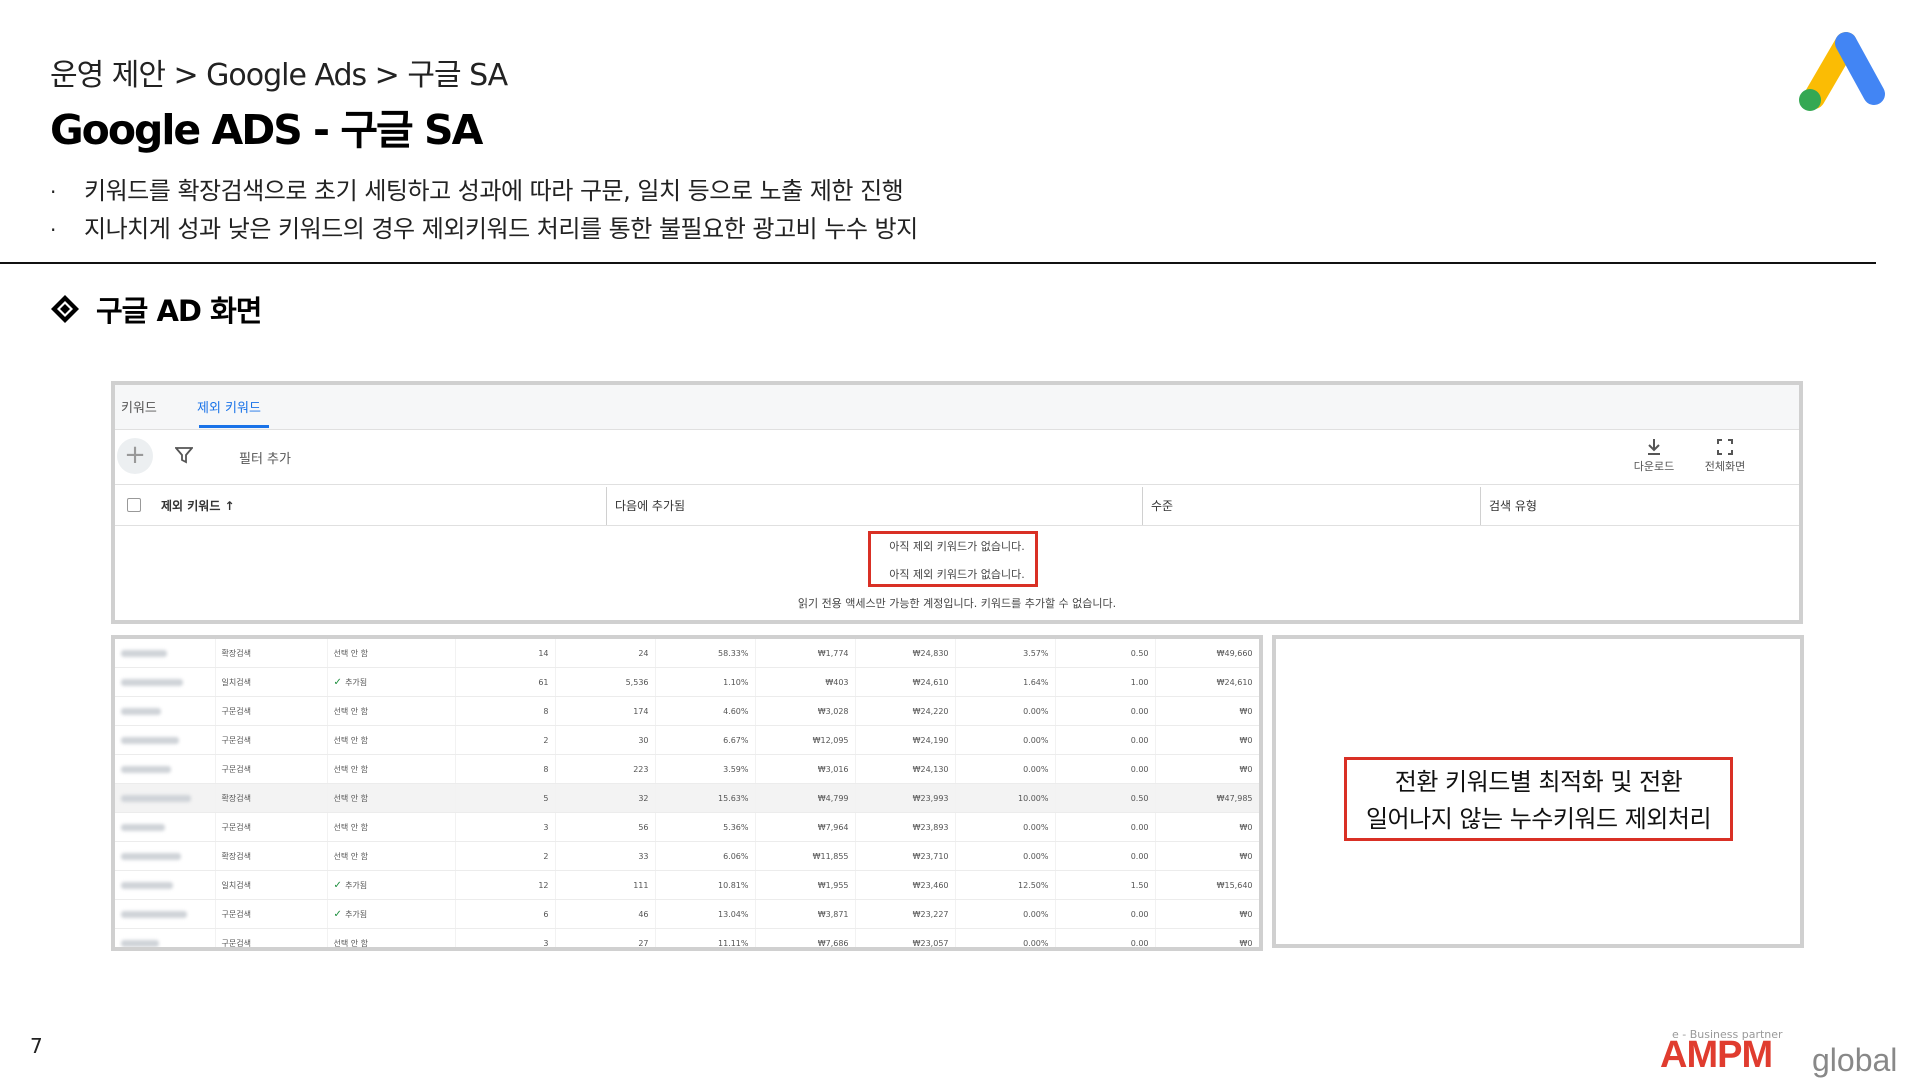 This screenshot has width=1920, height=1080. What do you see at coordinates (905, 711) in the screenshot?
I see `metric-cell: ₩24,220` at bounding box center [905, 711].